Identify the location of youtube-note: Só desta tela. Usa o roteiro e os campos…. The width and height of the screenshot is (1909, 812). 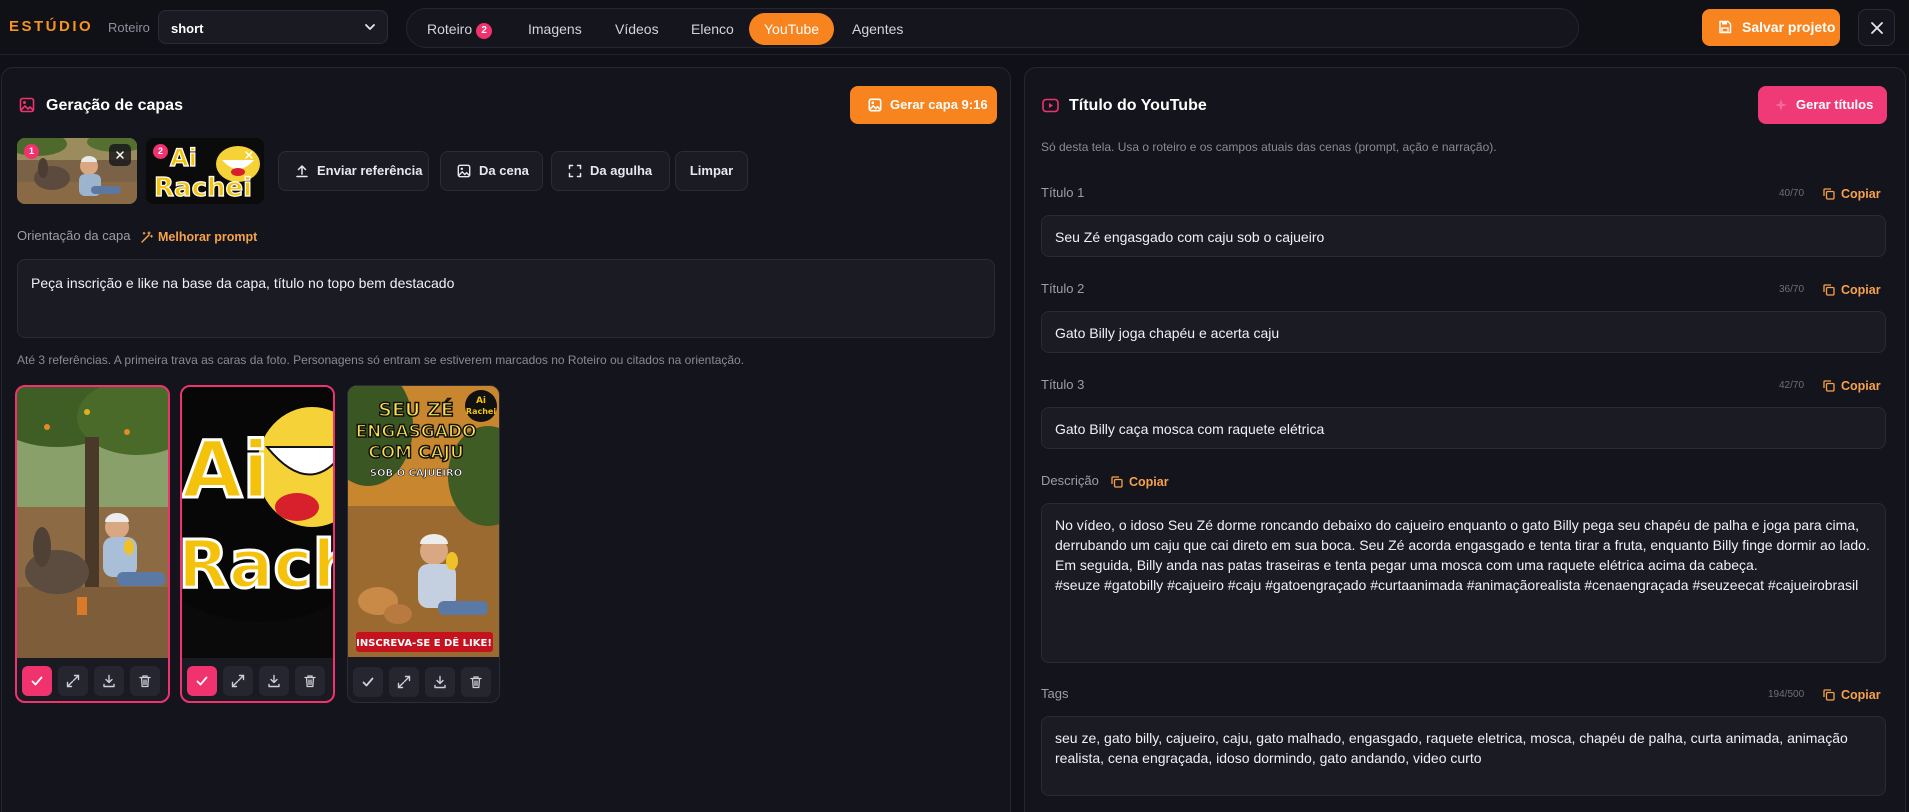
(1269, 147).